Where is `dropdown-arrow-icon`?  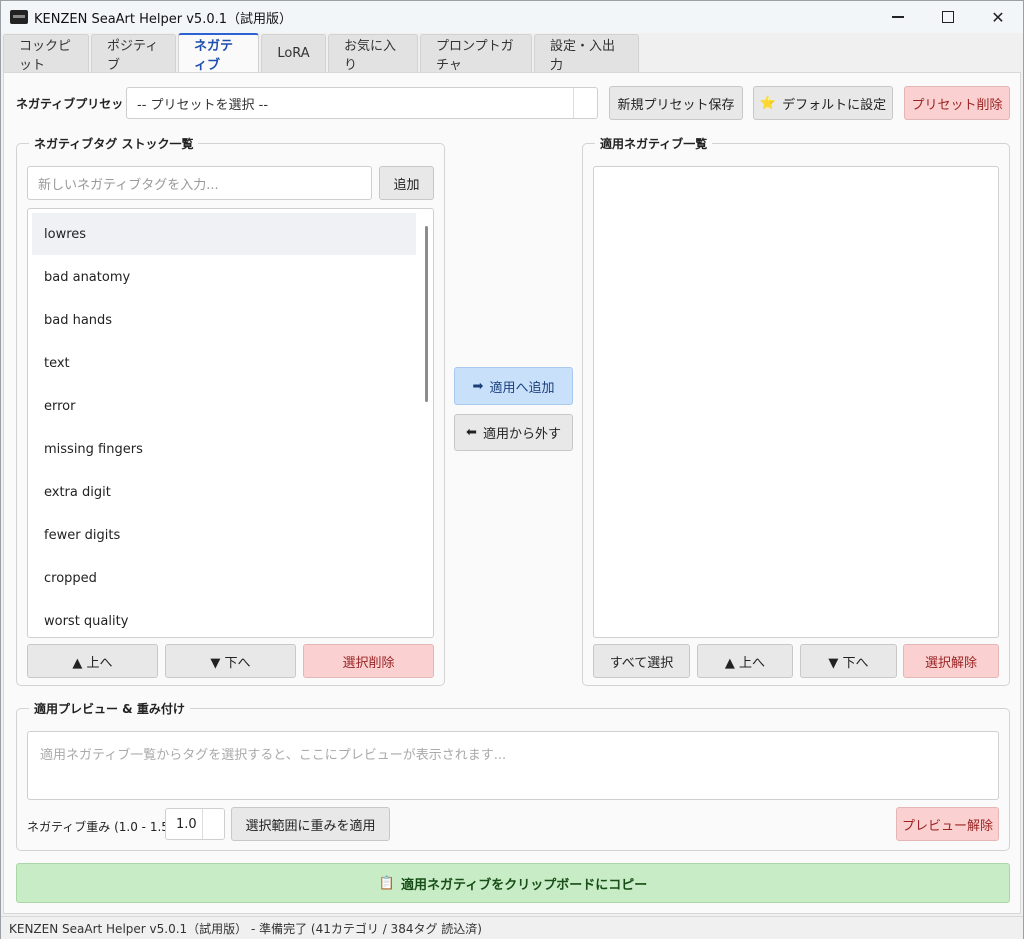 dropdown-arrow-icon is located at coordinates (585, 103).